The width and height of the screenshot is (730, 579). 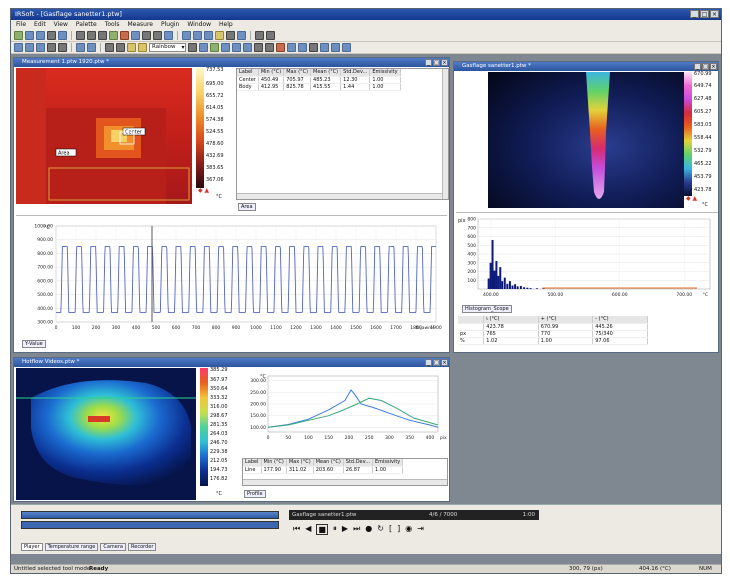 I want to click on arrow-icon, so click(x=270, y=35).